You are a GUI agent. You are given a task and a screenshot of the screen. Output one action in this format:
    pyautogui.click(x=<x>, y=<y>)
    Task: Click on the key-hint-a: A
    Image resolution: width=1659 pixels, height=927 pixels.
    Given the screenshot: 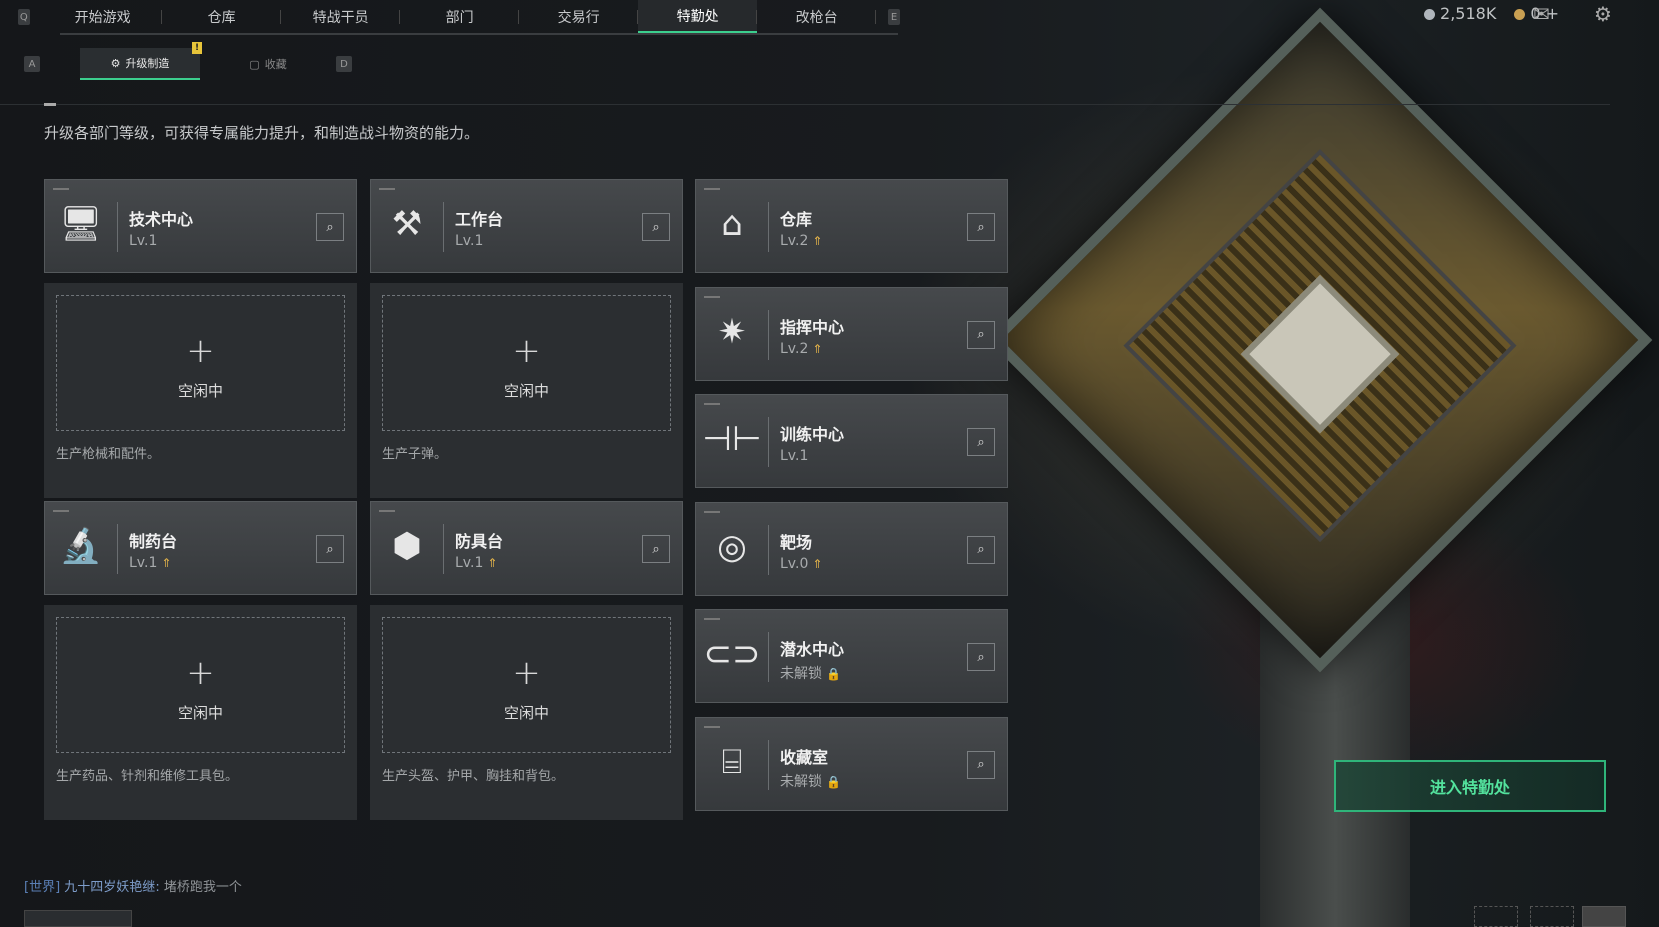 What is the action you would take?
    pyautogui.click(x=32, y=64)
    